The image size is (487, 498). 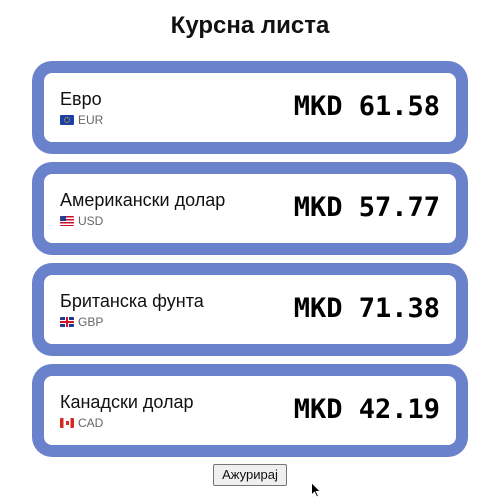 I want to click on rate-card-inner: Канадски долар CAD MKD 42.19, so click(x=250, y=410).